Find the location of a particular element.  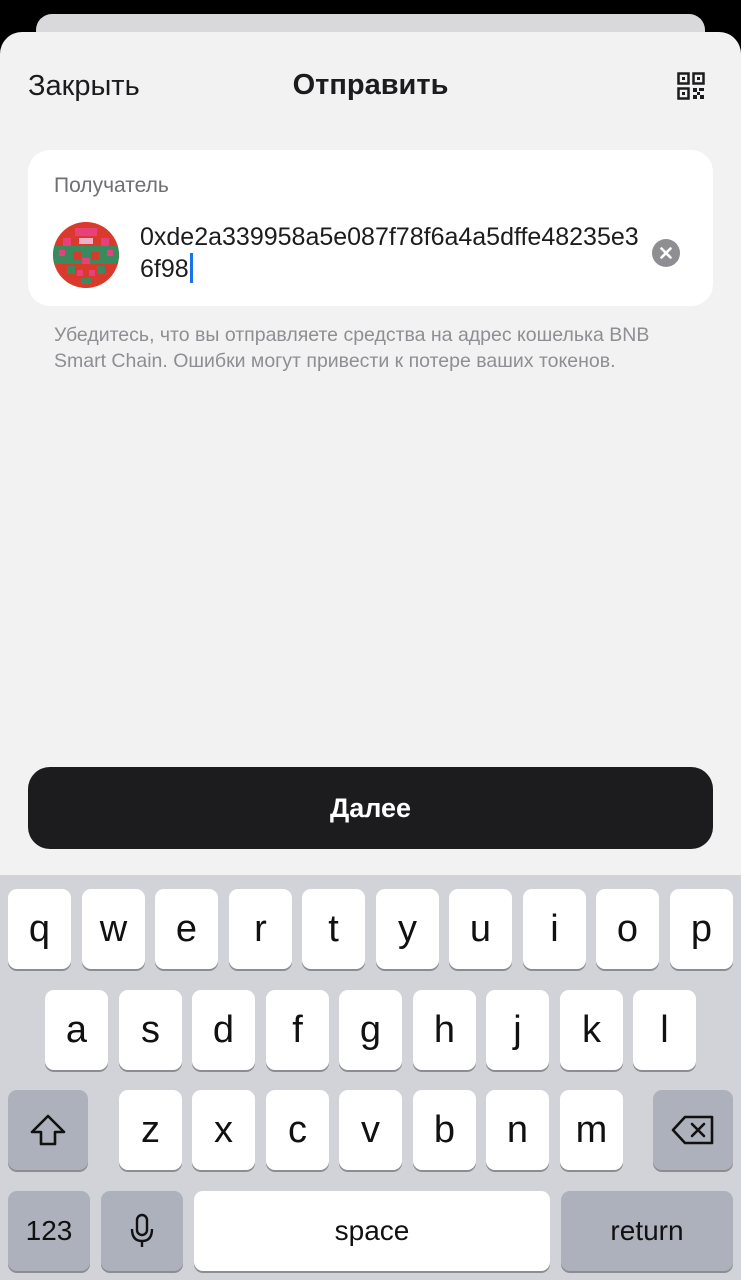

space-key: space is located at coordinates (372, 1231).